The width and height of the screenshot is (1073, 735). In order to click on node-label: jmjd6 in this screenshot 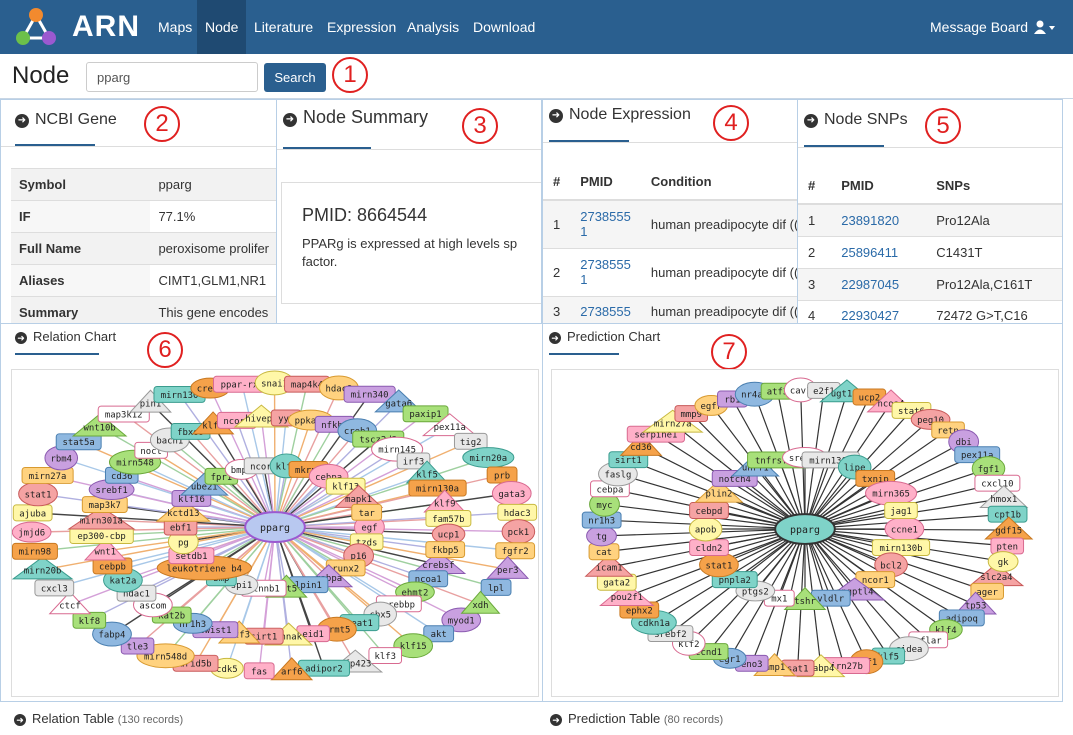, I will do `click(31, 534)`.